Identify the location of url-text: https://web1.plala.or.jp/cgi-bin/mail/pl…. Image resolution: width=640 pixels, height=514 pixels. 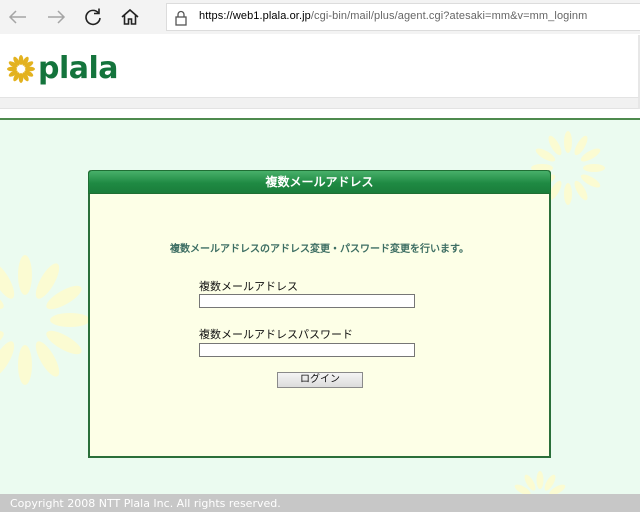
(393, 16).